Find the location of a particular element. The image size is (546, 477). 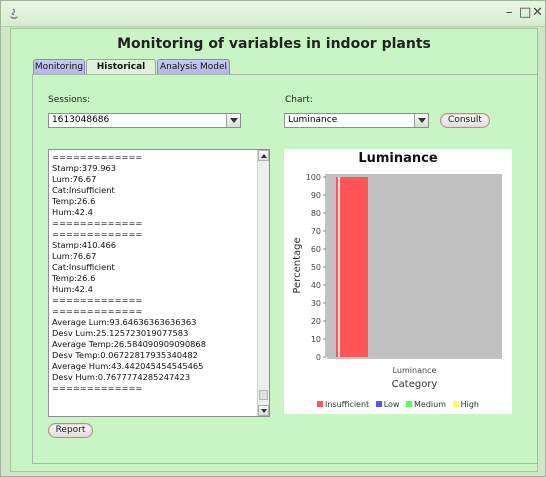

java-app-icon is located at coordinates (14, 13).